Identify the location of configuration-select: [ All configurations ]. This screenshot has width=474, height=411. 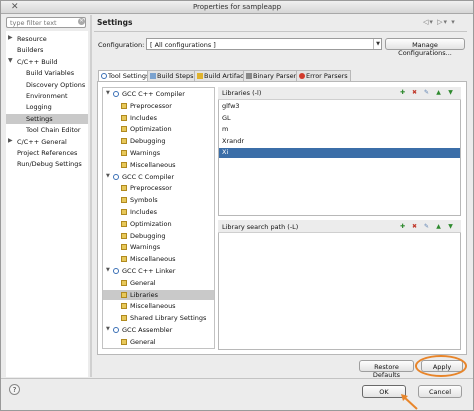
(264, 44).